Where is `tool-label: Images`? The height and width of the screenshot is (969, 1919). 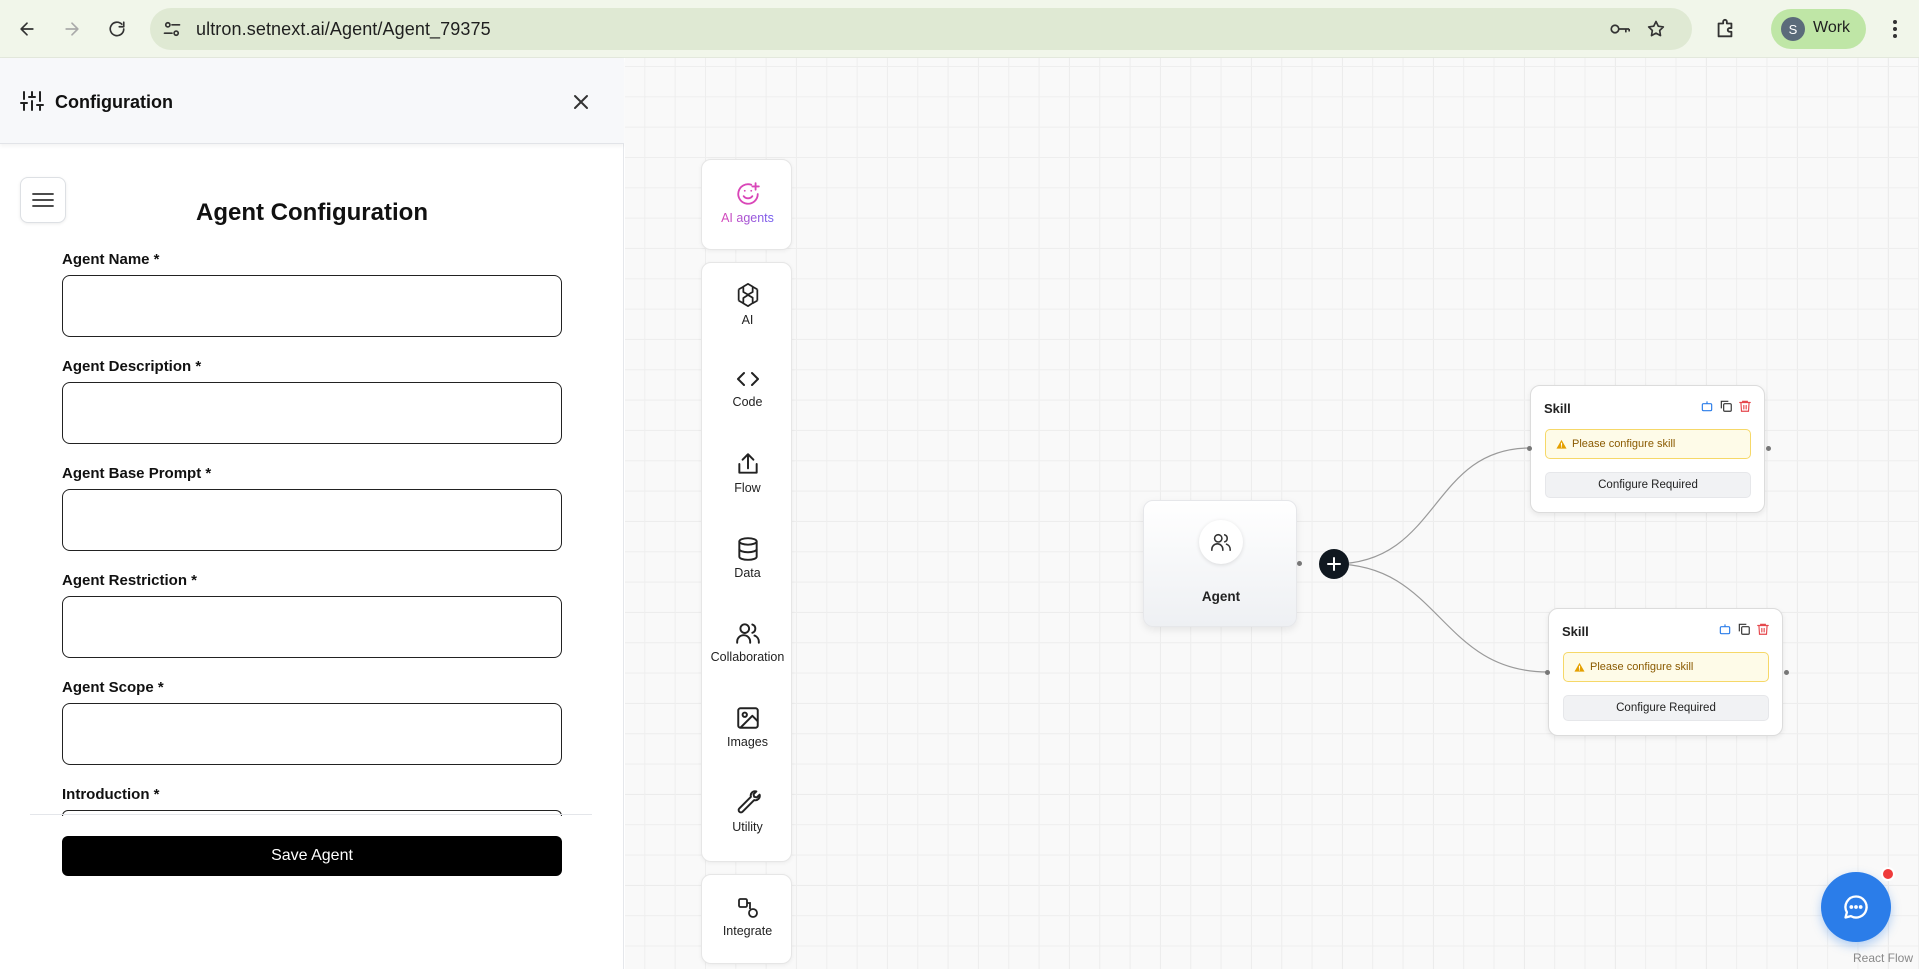
tool-label: Images is located at coordinates (747, 742).